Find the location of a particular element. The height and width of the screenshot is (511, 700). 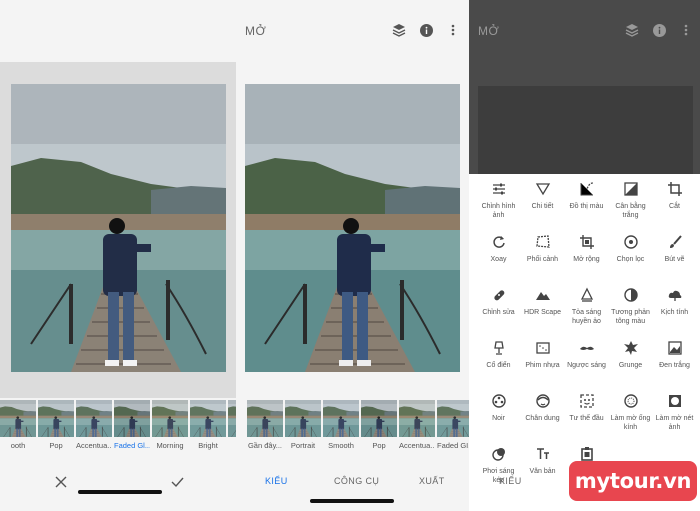

open-button: MỞ is located at coordinates (255, 31).